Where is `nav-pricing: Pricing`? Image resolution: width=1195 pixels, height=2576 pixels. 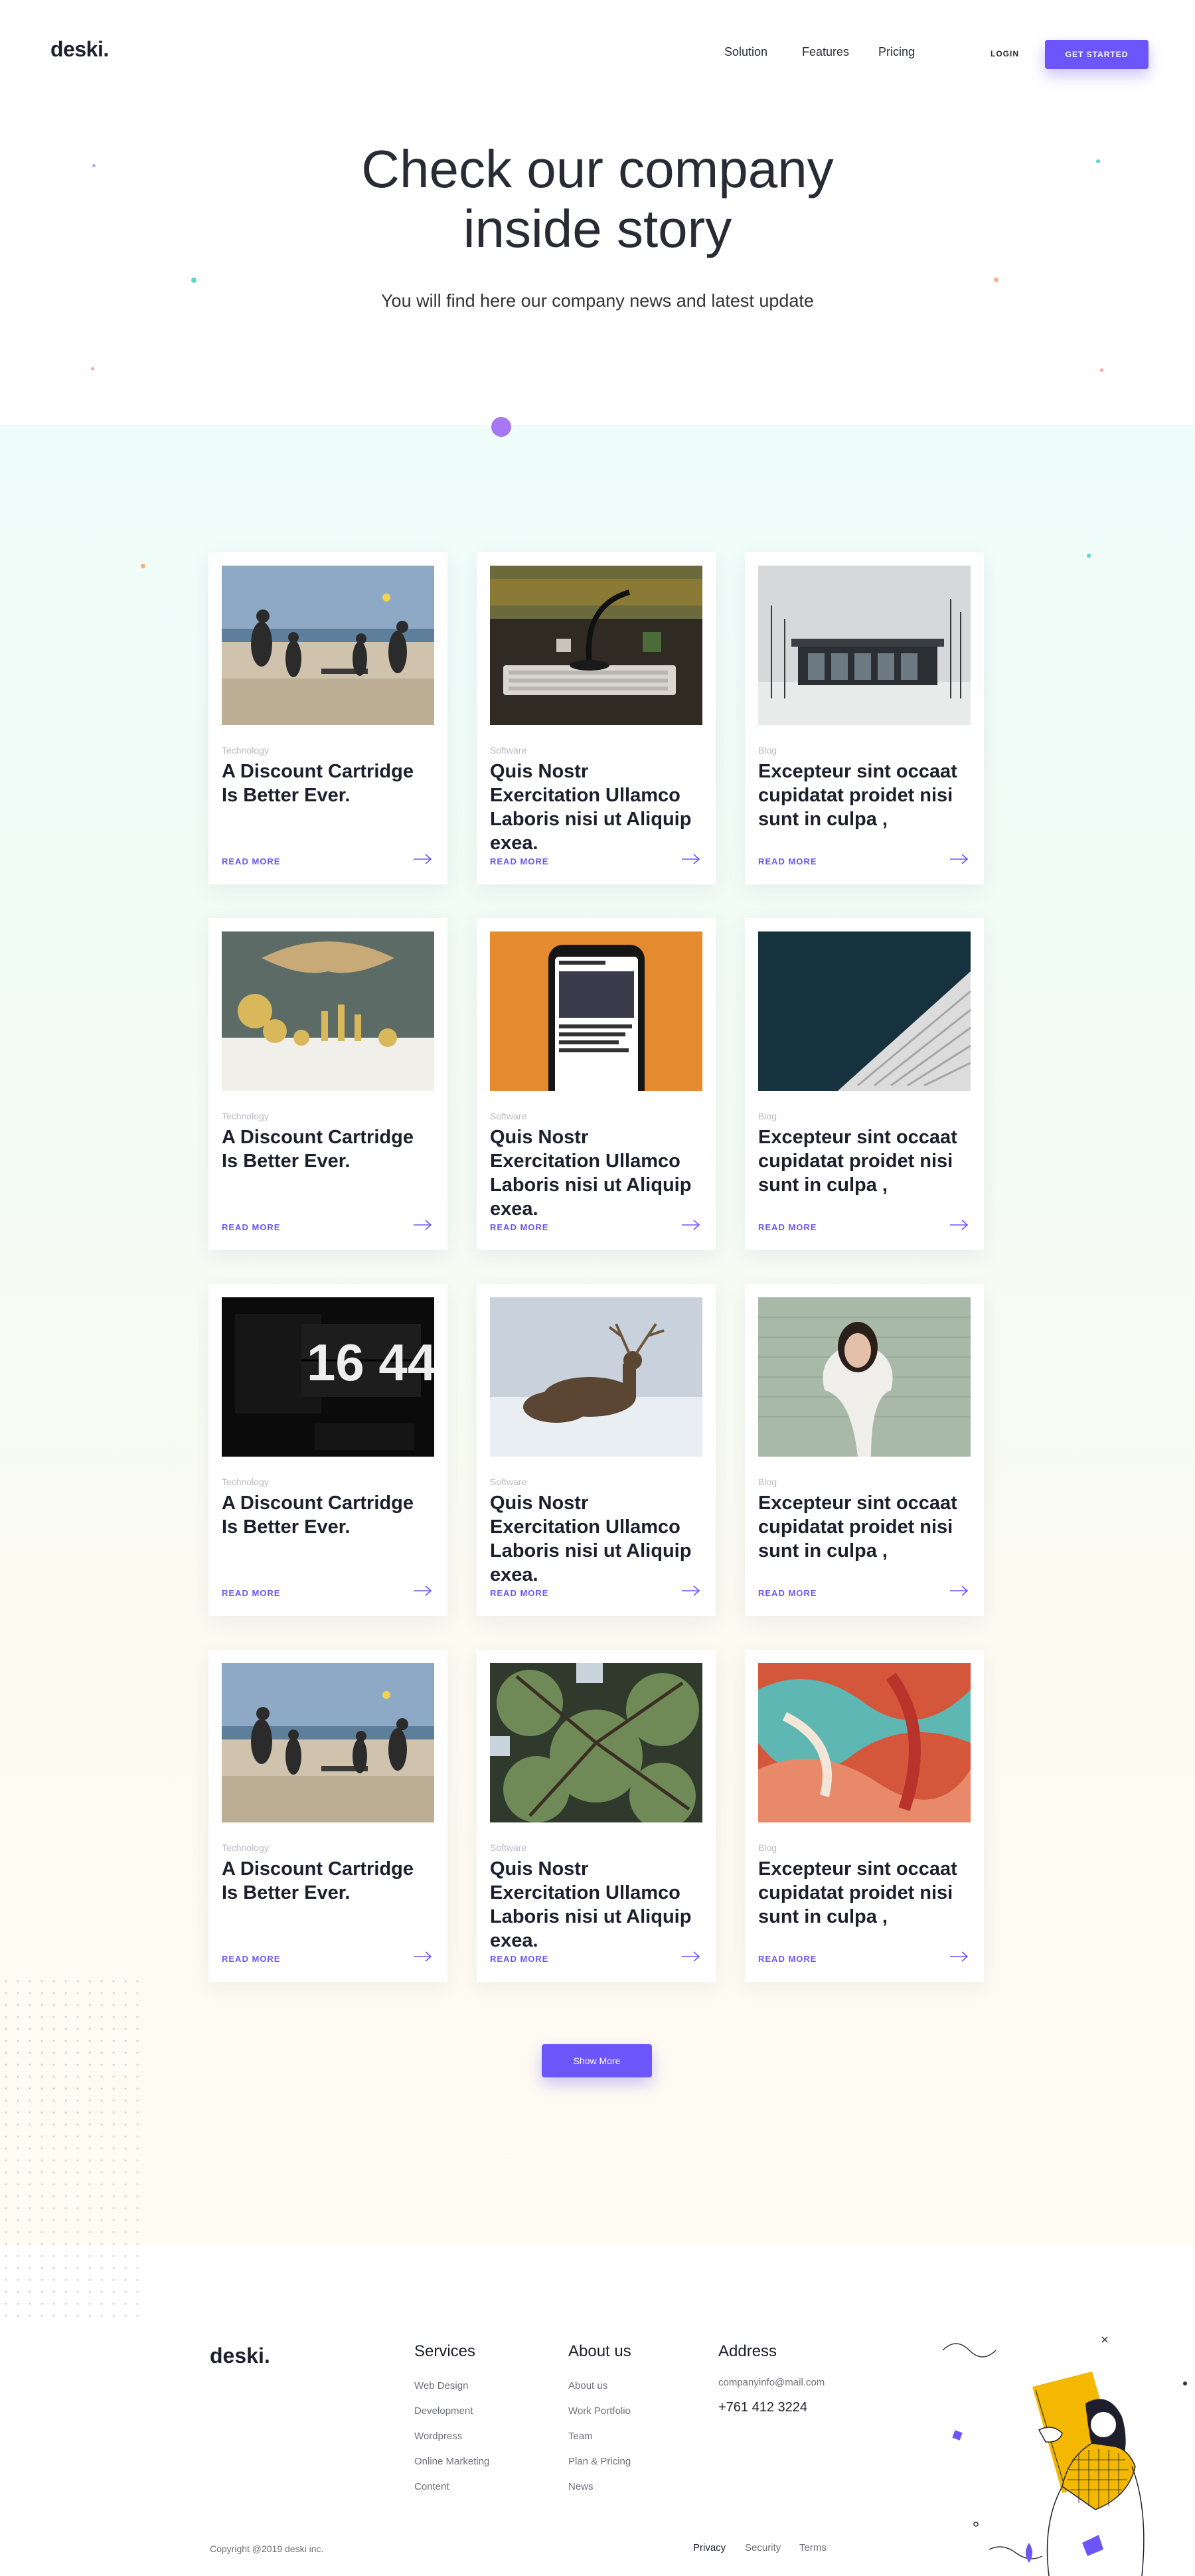 nav-pricing: Pricing is located at coordinates (896, 52).